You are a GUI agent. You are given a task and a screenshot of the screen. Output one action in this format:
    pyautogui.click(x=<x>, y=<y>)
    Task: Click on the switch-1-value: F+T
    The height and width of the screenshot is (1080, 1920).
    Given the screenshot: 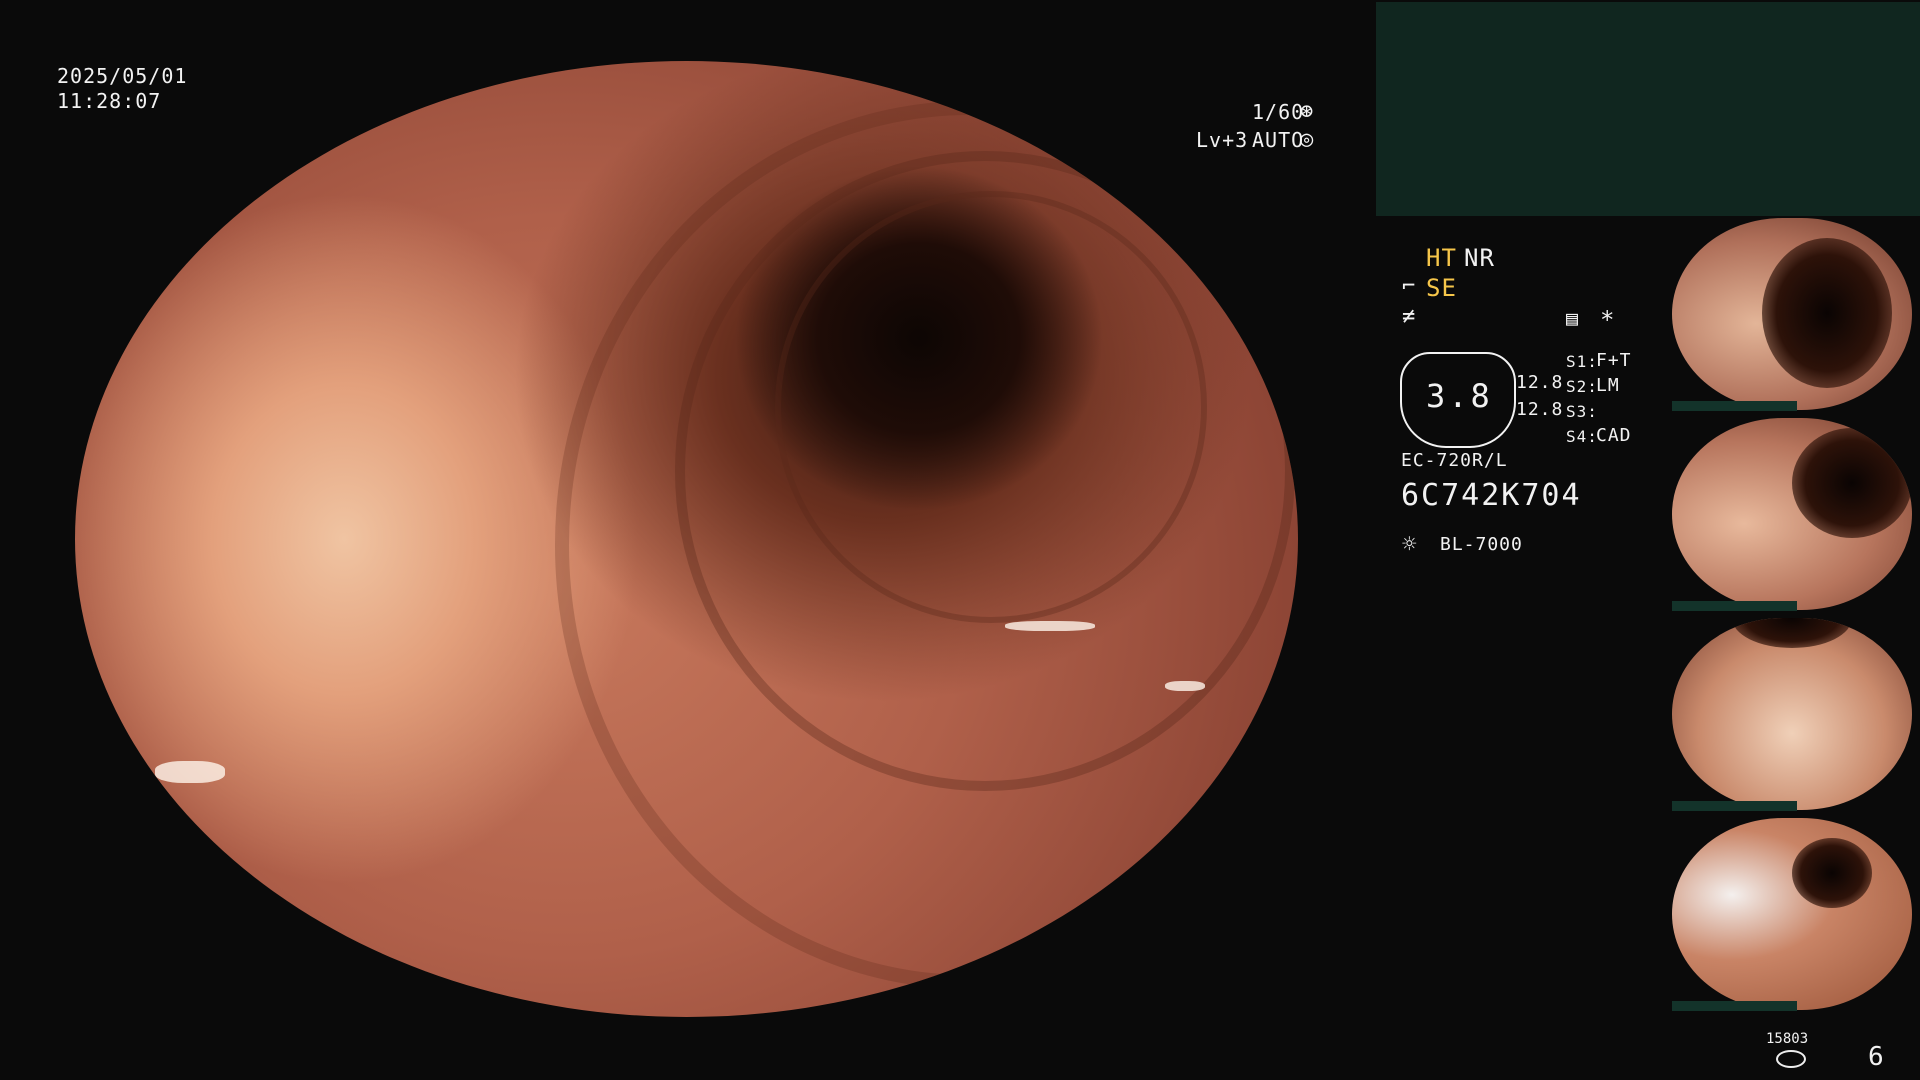 What is the action you would take?
    pyautogui.click(x=1614, y=360)
    